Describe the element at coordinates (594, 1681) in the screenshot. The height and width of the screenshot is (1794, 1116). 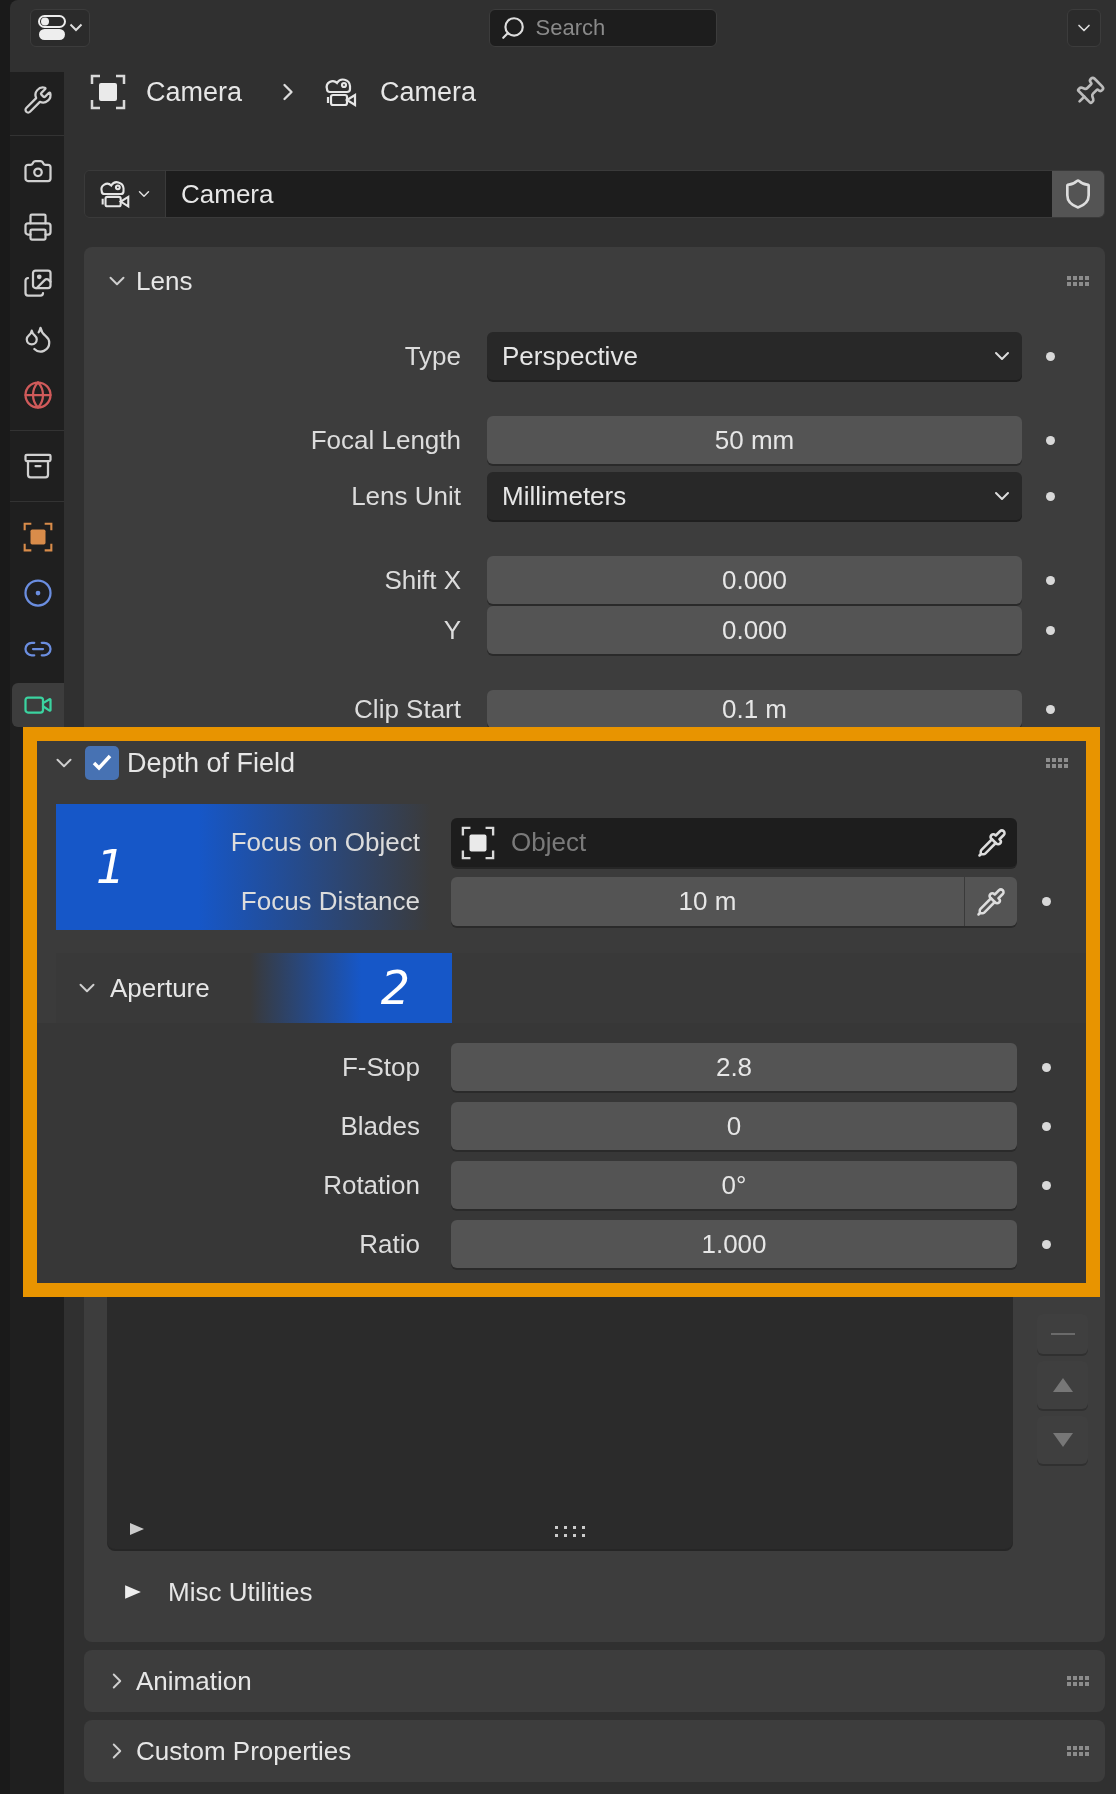
I see `panel-header: Animation` at that location.